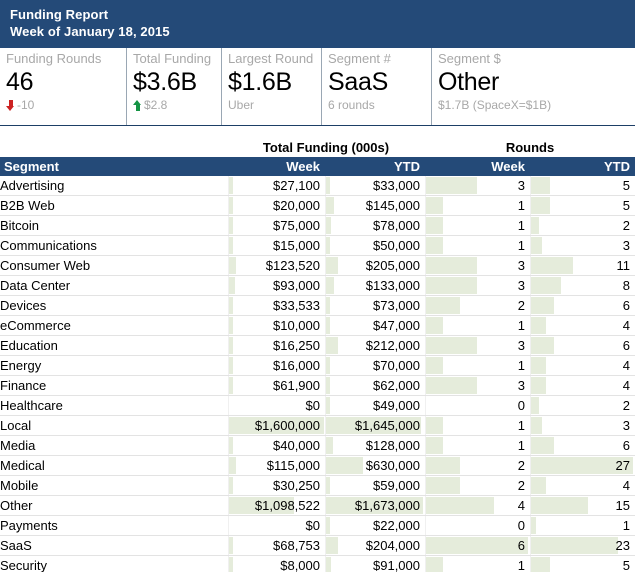  Describe the element at coordinates (317, 205) in the screenshot. I see `table-row: B2B Web $20,000 $145,000 1 5` at that location.